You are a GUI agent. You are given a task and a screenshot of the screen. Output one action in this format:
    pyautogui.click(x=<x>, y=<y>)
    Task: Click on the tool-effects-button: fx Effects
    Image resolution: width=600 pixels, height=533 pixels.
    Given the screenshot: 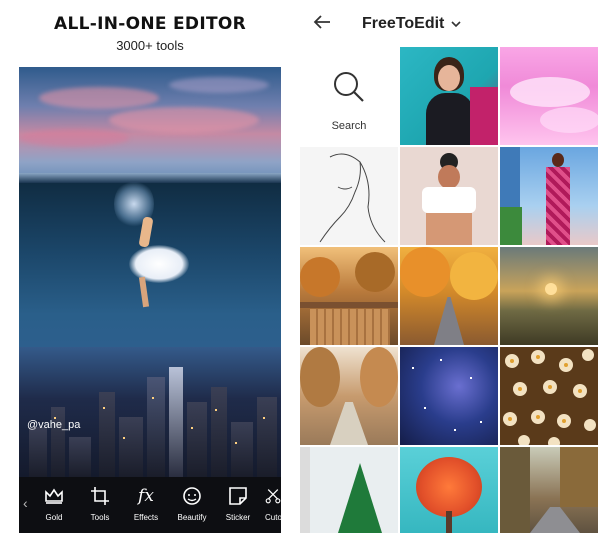 What is the action you would take?
    pyautogui.click(x=146, y=505)
    